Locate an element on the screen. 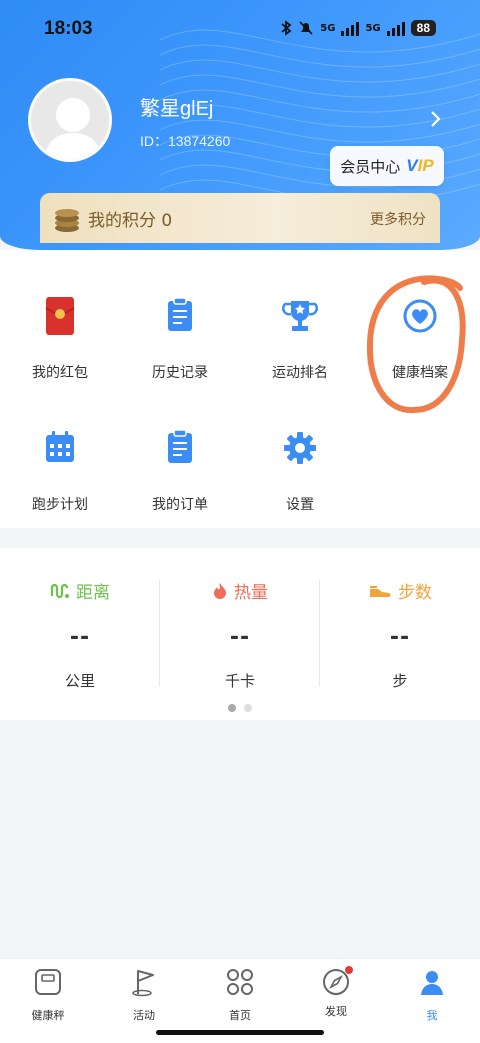  stat-distance: 距离 -- 公里 is located at coordinates (80, 634).